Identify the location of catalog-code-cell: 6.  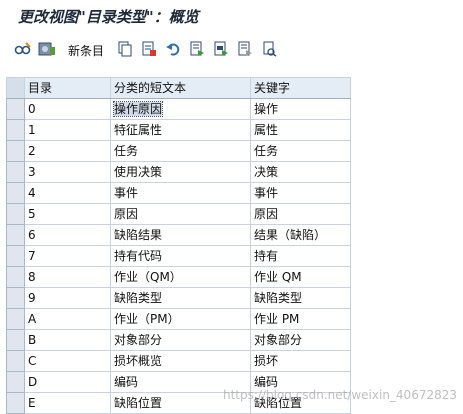
(67, 235).